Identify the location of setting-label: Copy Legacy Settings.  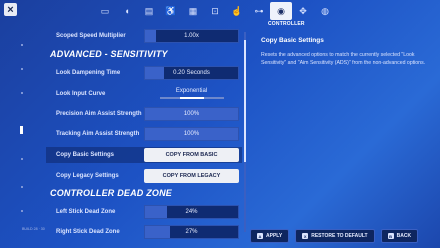
(87, 176).